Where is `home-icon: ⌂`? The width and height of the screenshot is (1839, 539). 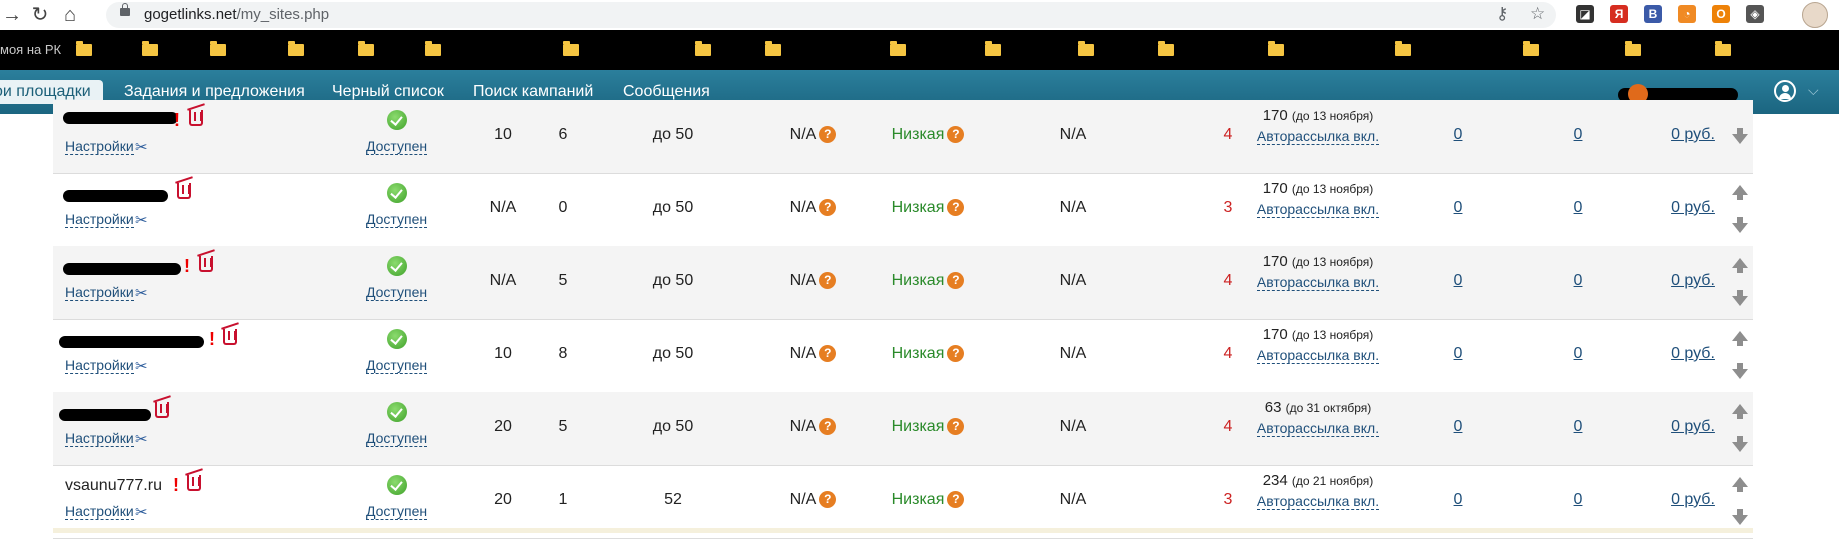 home-icon: ⌂ is located at coordinates (70, 15).